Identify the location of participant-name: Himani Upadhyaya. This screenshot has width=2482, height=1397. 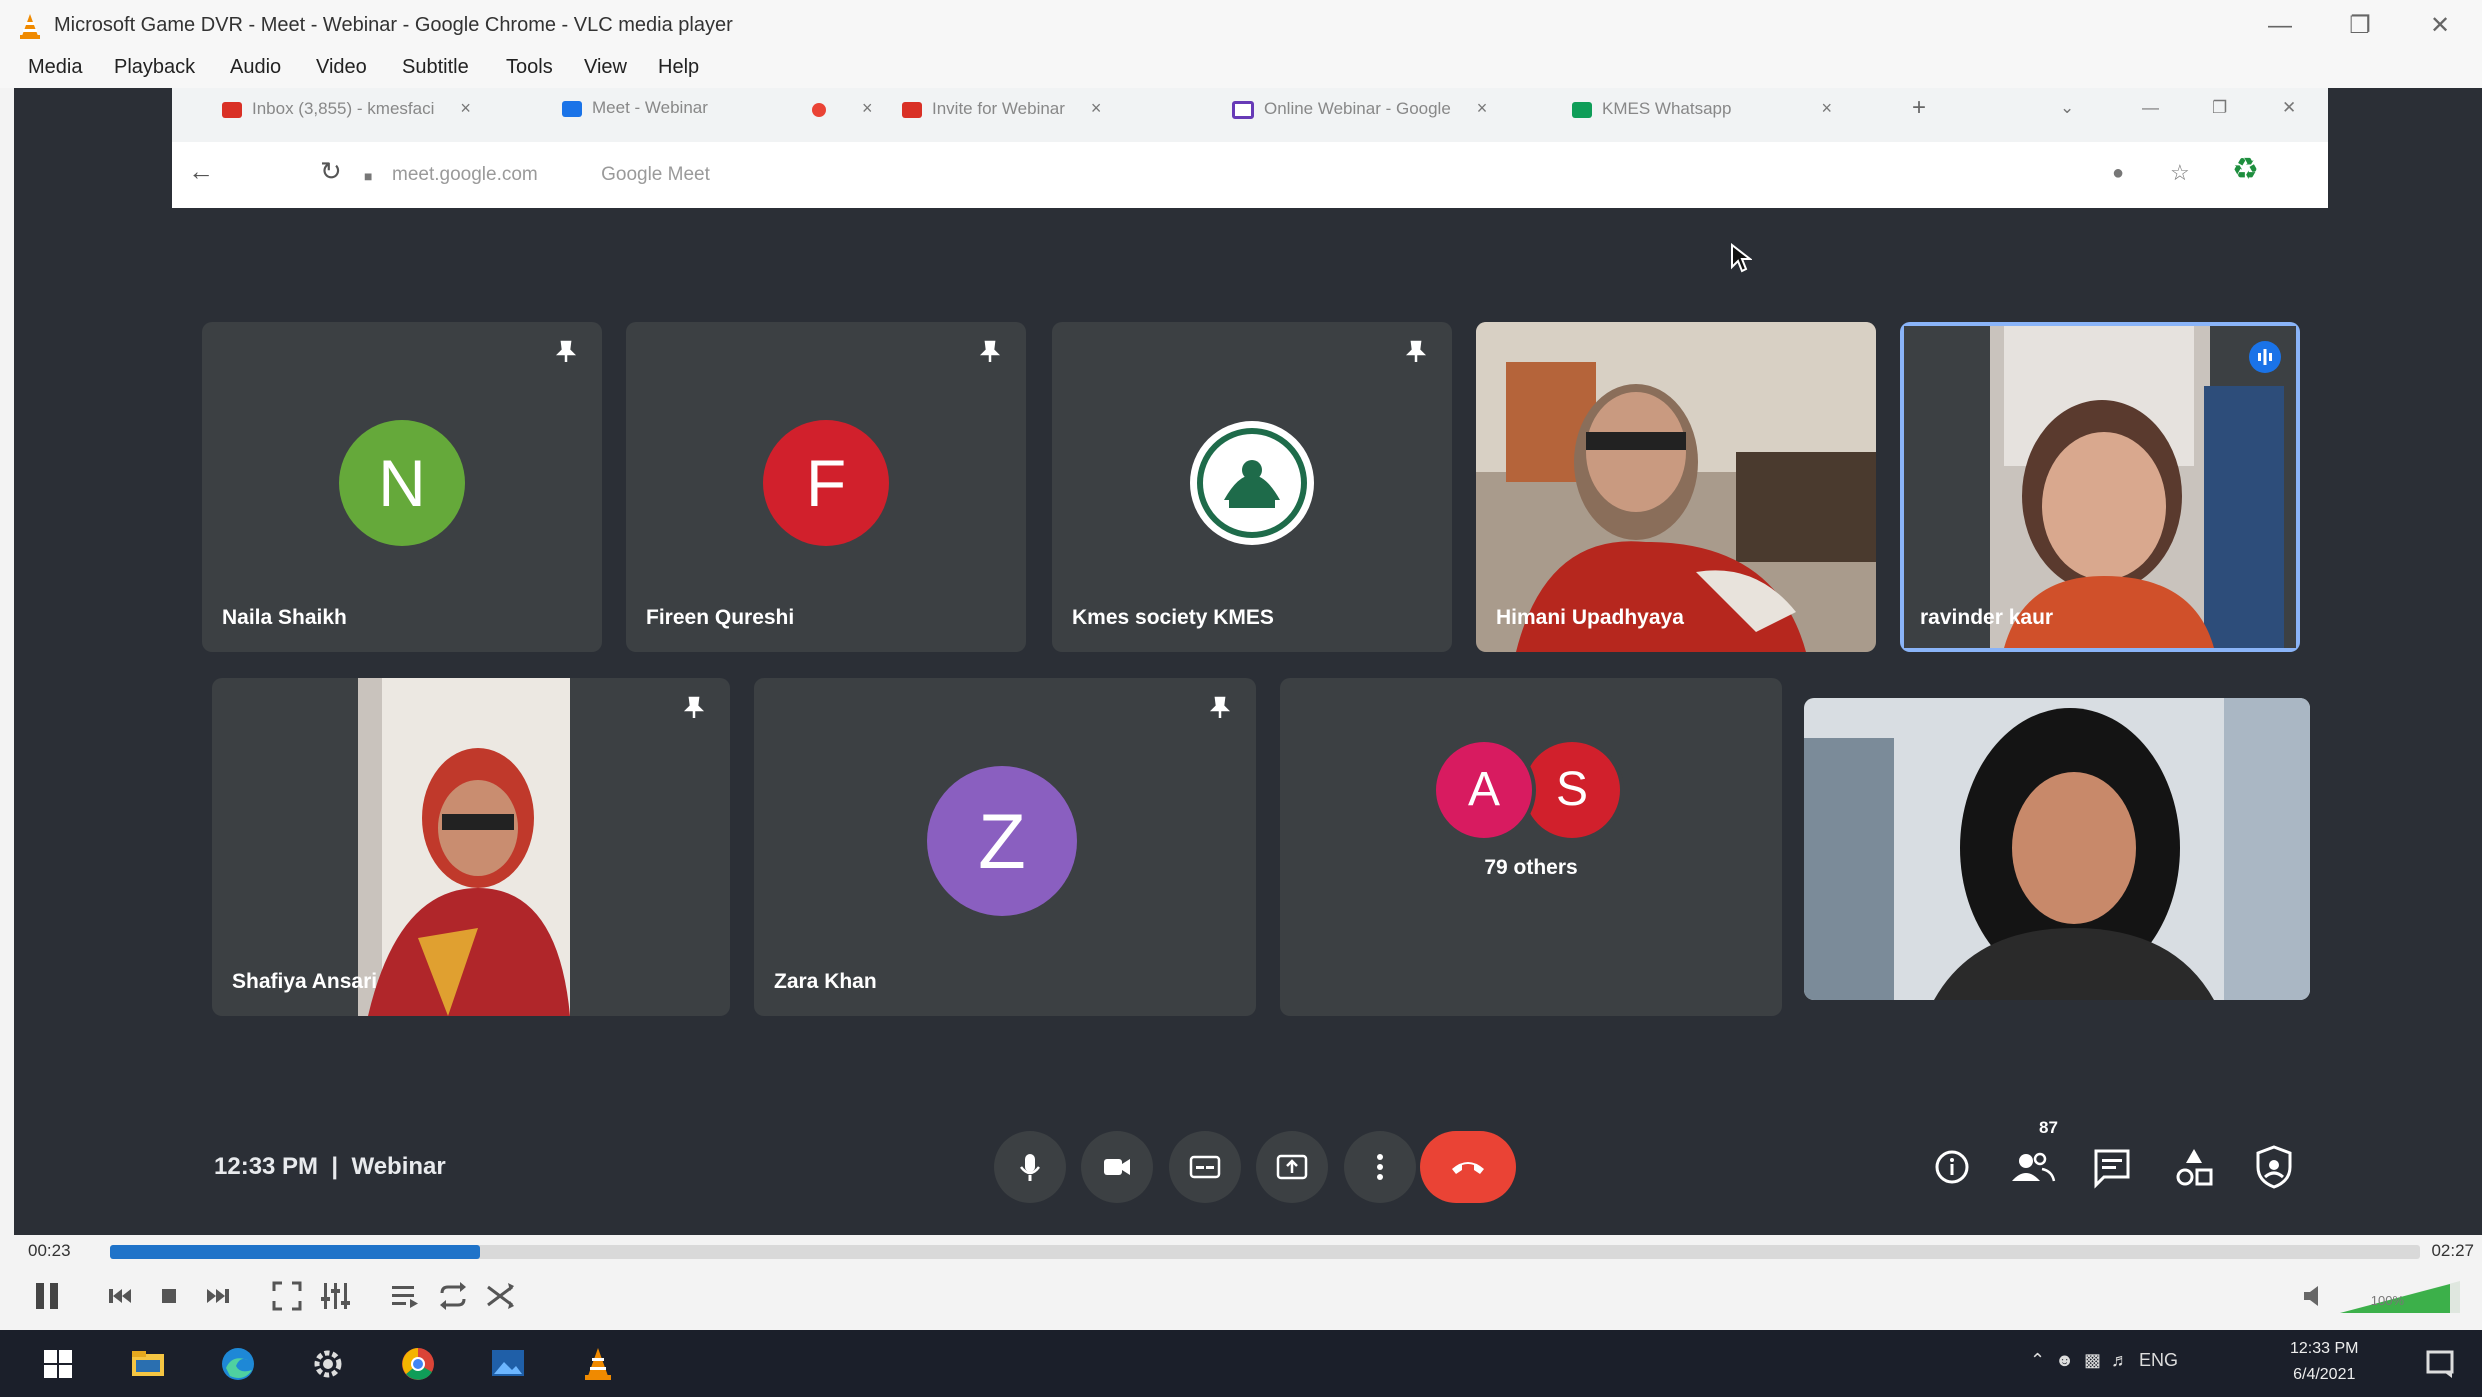
(1590, 617).